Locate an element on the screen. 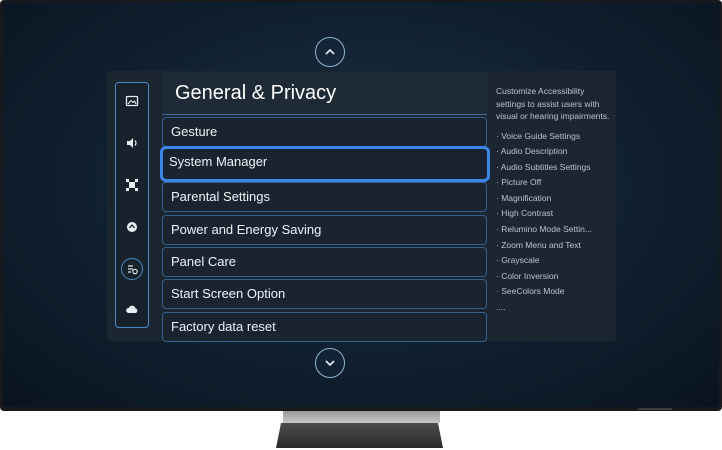 This screenshot has height=450, width=722. description-item: · Audio Subtitles Settings is located at coordinates (543, 166).